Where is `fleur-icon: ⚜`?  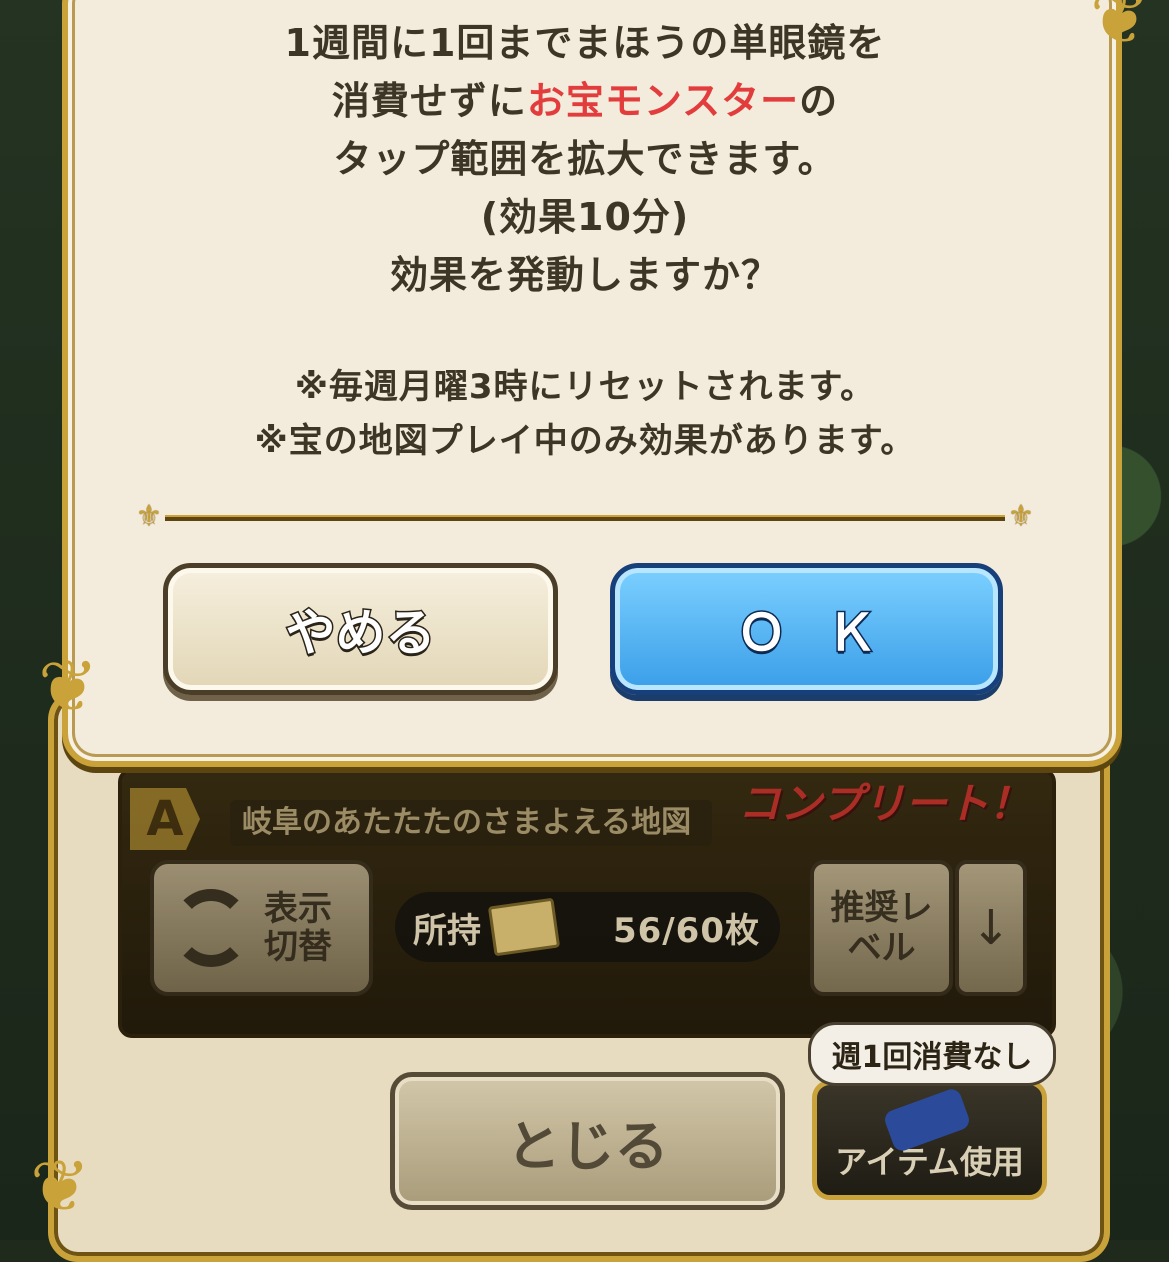 fleur-icon: ⚜ is located at coordinates (1021, 516).